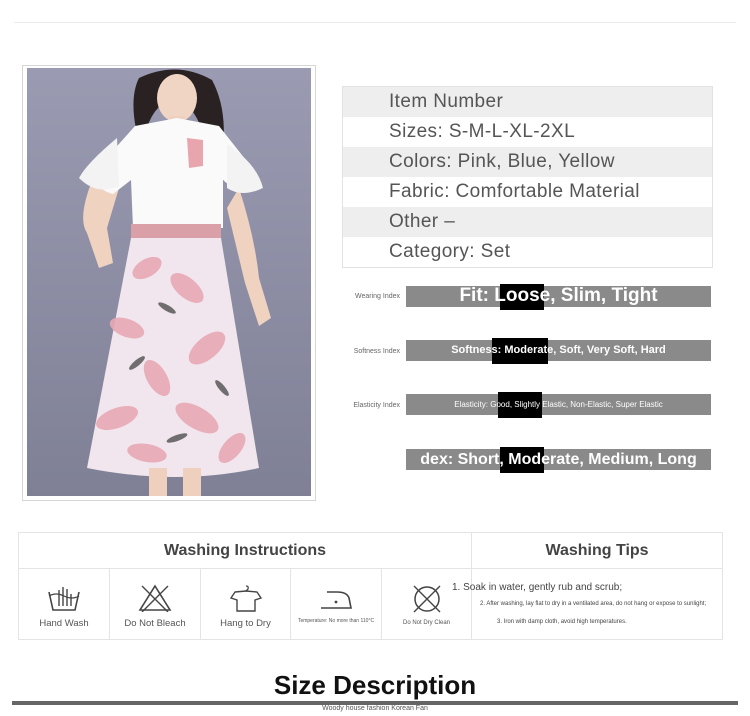 The height and width of the screenshot is (716, 750). I want to click on spec-row-other: Other –, so click(527, 222).